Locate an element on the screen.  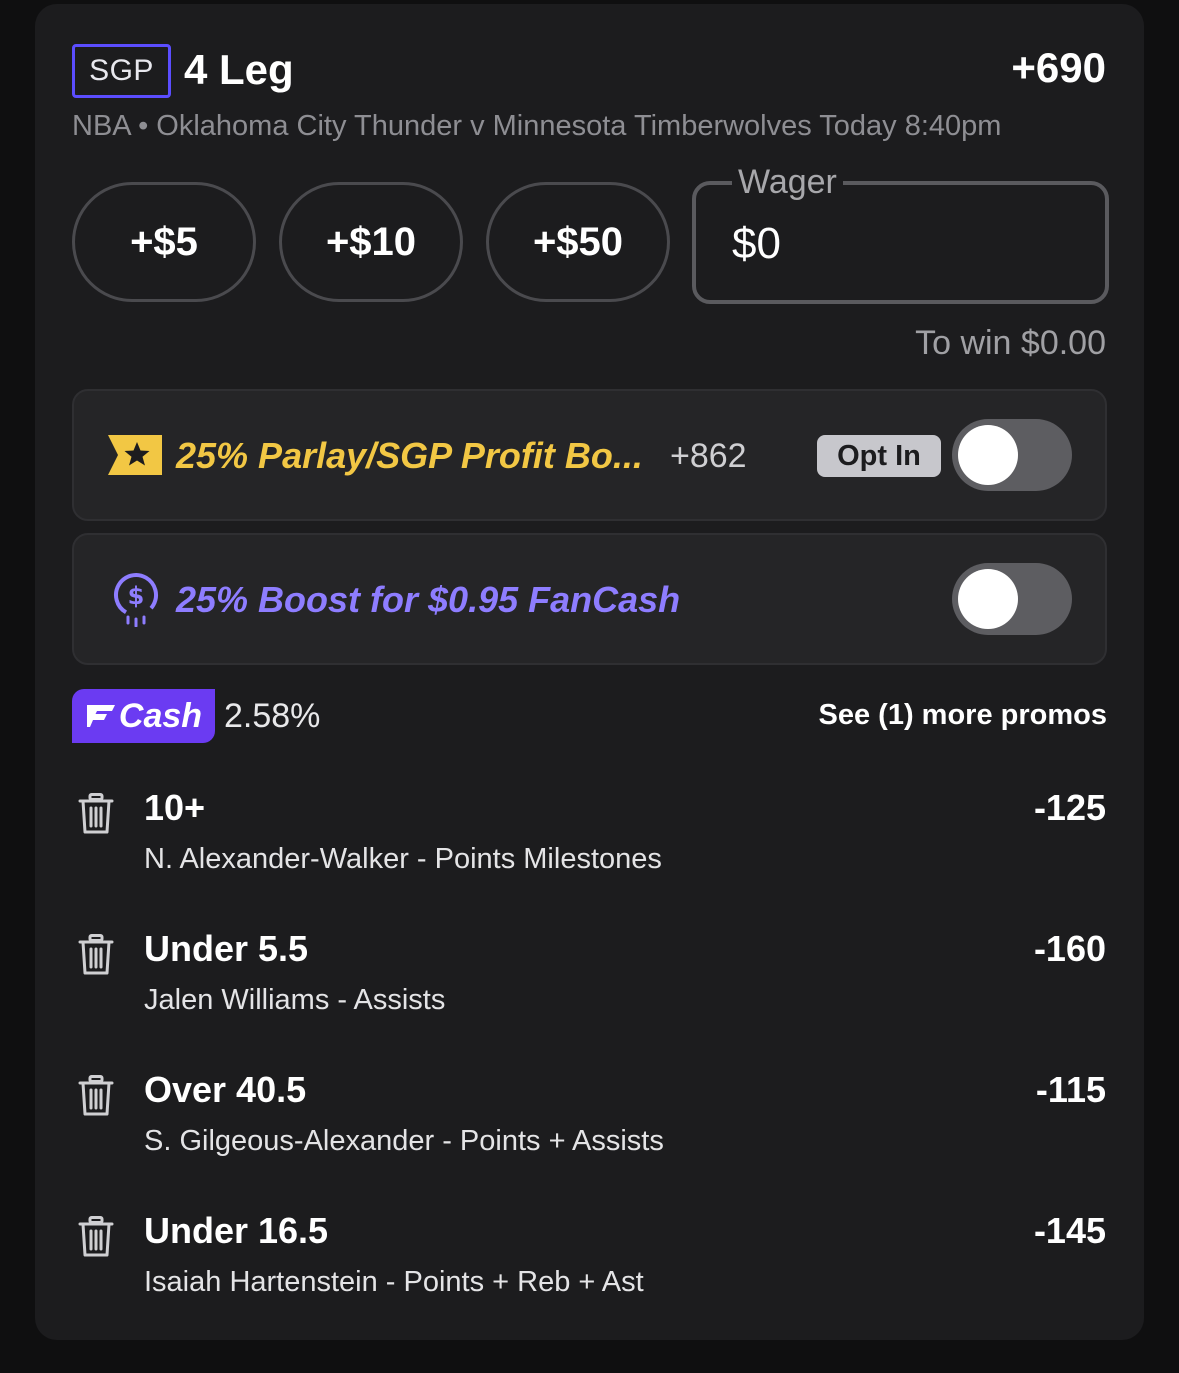
fancash-boost-text: 25% Boost for $0.95 FanCash is located at coordinates (428, 599).